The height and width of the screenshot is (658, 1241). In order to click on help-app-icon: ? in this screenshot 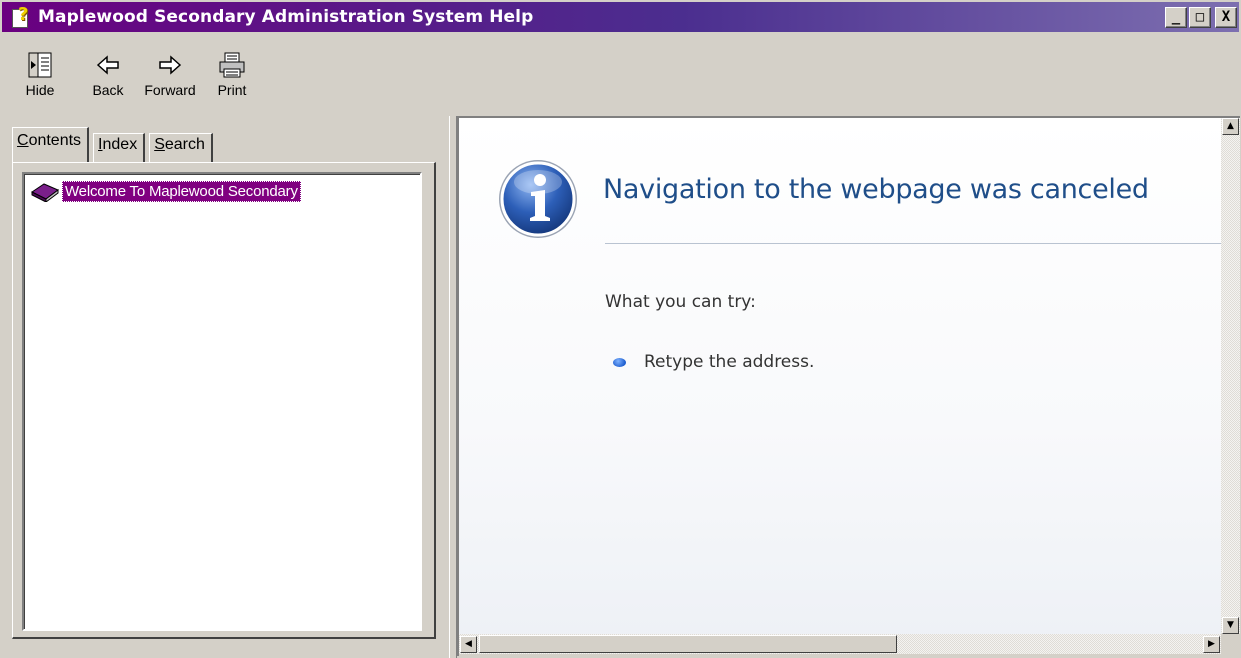, I will do `click(21, 16)`.